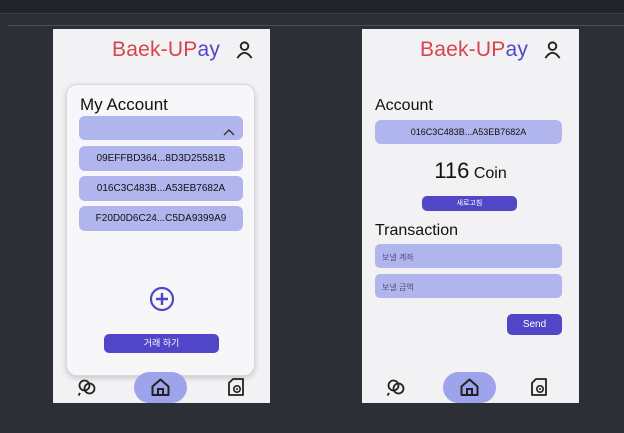 Image resolution: width=624 pixels, height=433 pixels. I want to click on balance-display: 116 Coin, so click(470, 171).